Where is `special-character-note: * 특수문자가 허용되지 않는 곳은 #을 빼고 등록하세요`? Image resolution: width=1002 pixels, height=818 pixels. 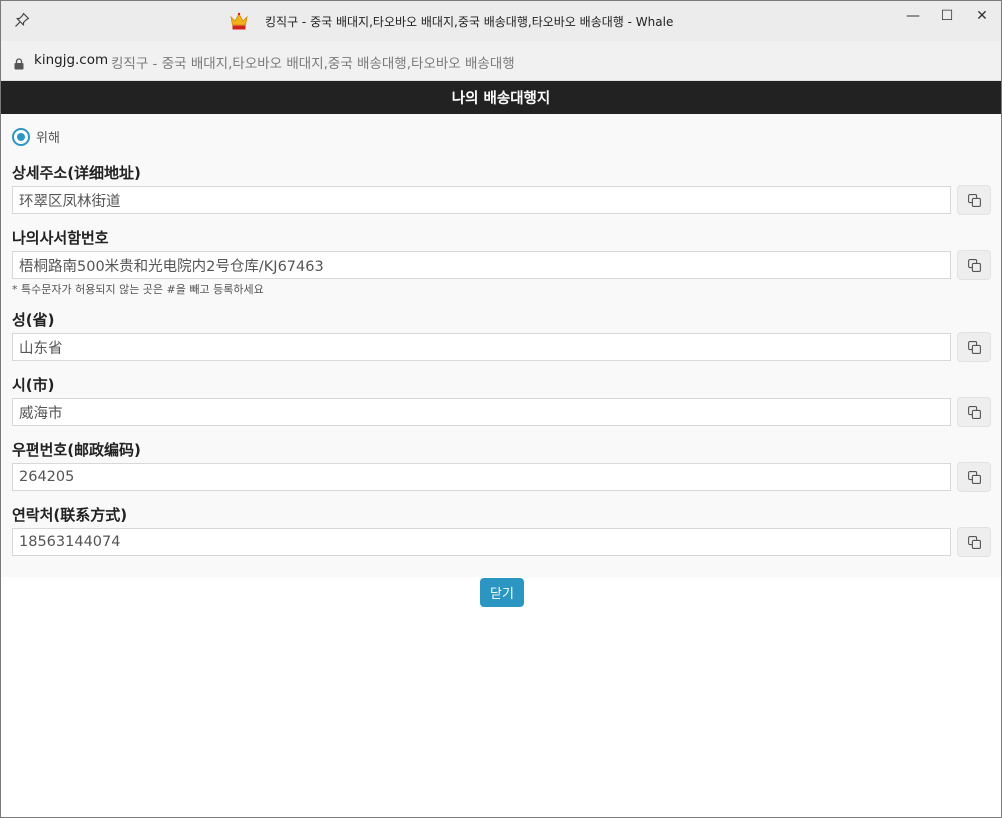 special-character-note: * 특수문자가 허용되지 않는 곳은 #을 빼고 등록하세요 is located at coordinates (138, 289).